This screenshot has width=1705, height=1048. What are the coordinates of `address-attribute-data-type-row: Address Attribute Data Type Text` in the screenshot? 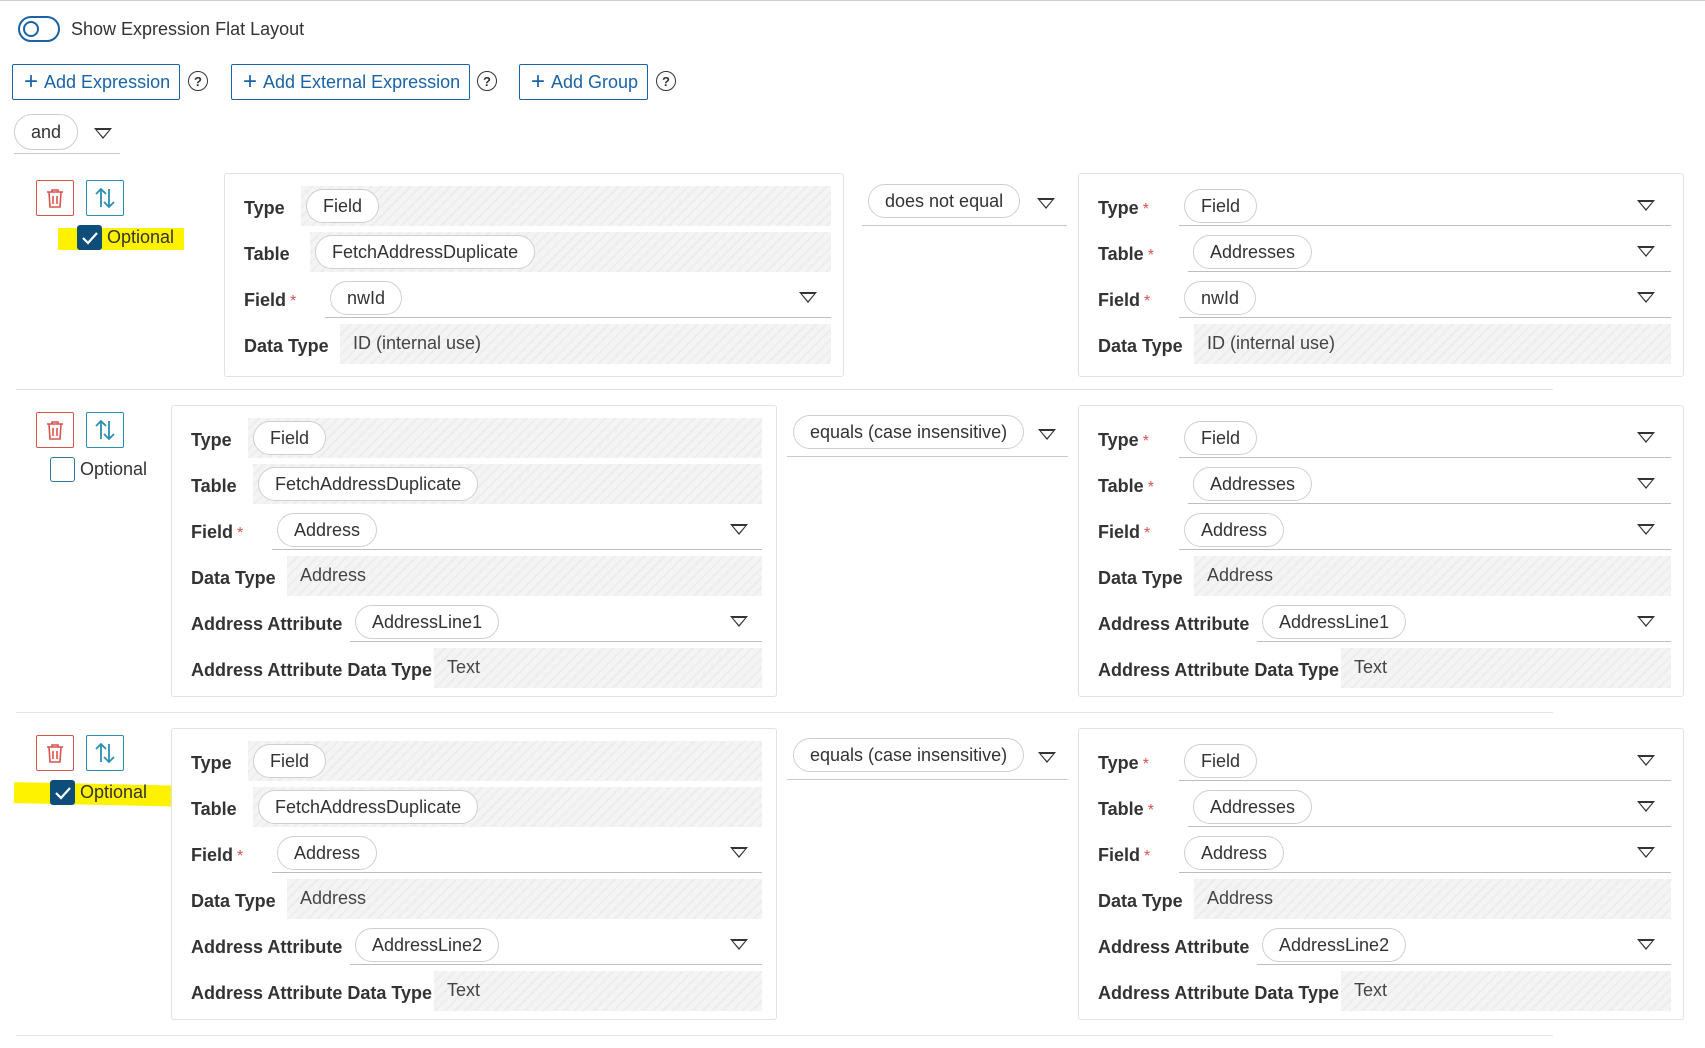 It's located at (474, 993).